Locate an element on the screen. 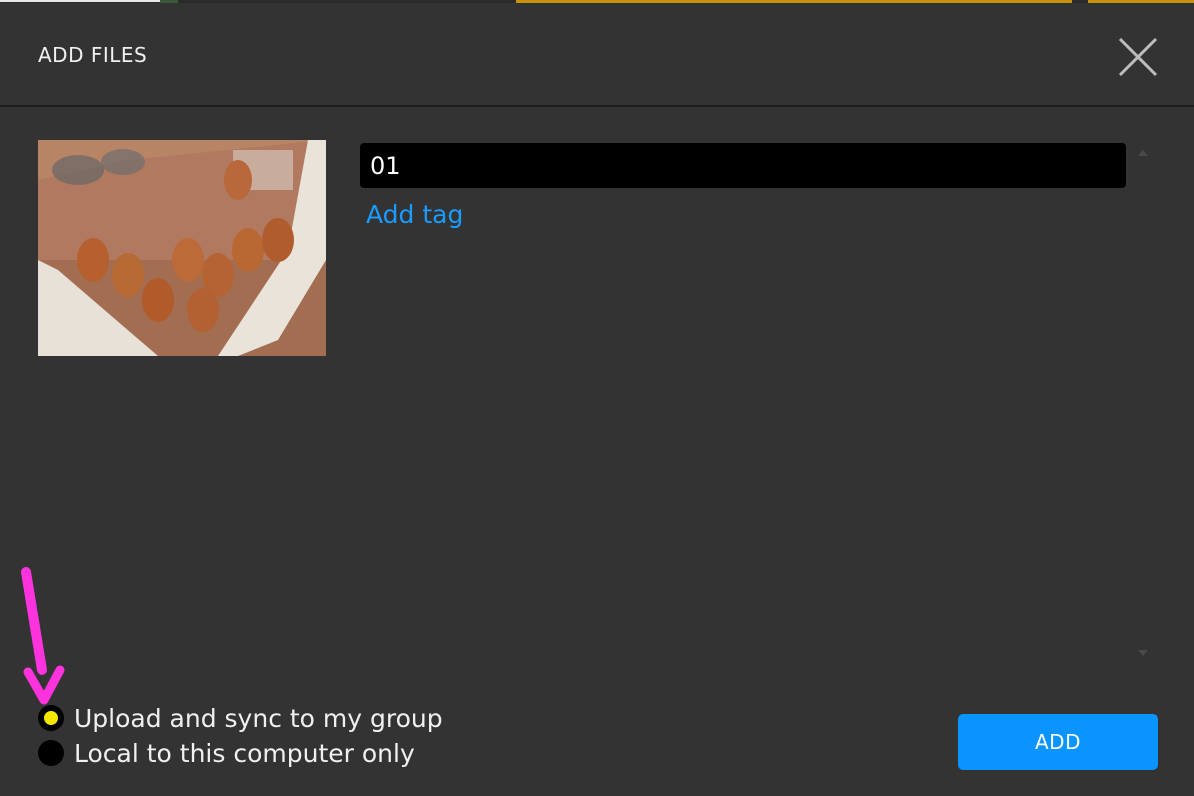 The width and height of the screenshot is (1194, 796). add-button: ADD is located at coordinates (1058, 742).